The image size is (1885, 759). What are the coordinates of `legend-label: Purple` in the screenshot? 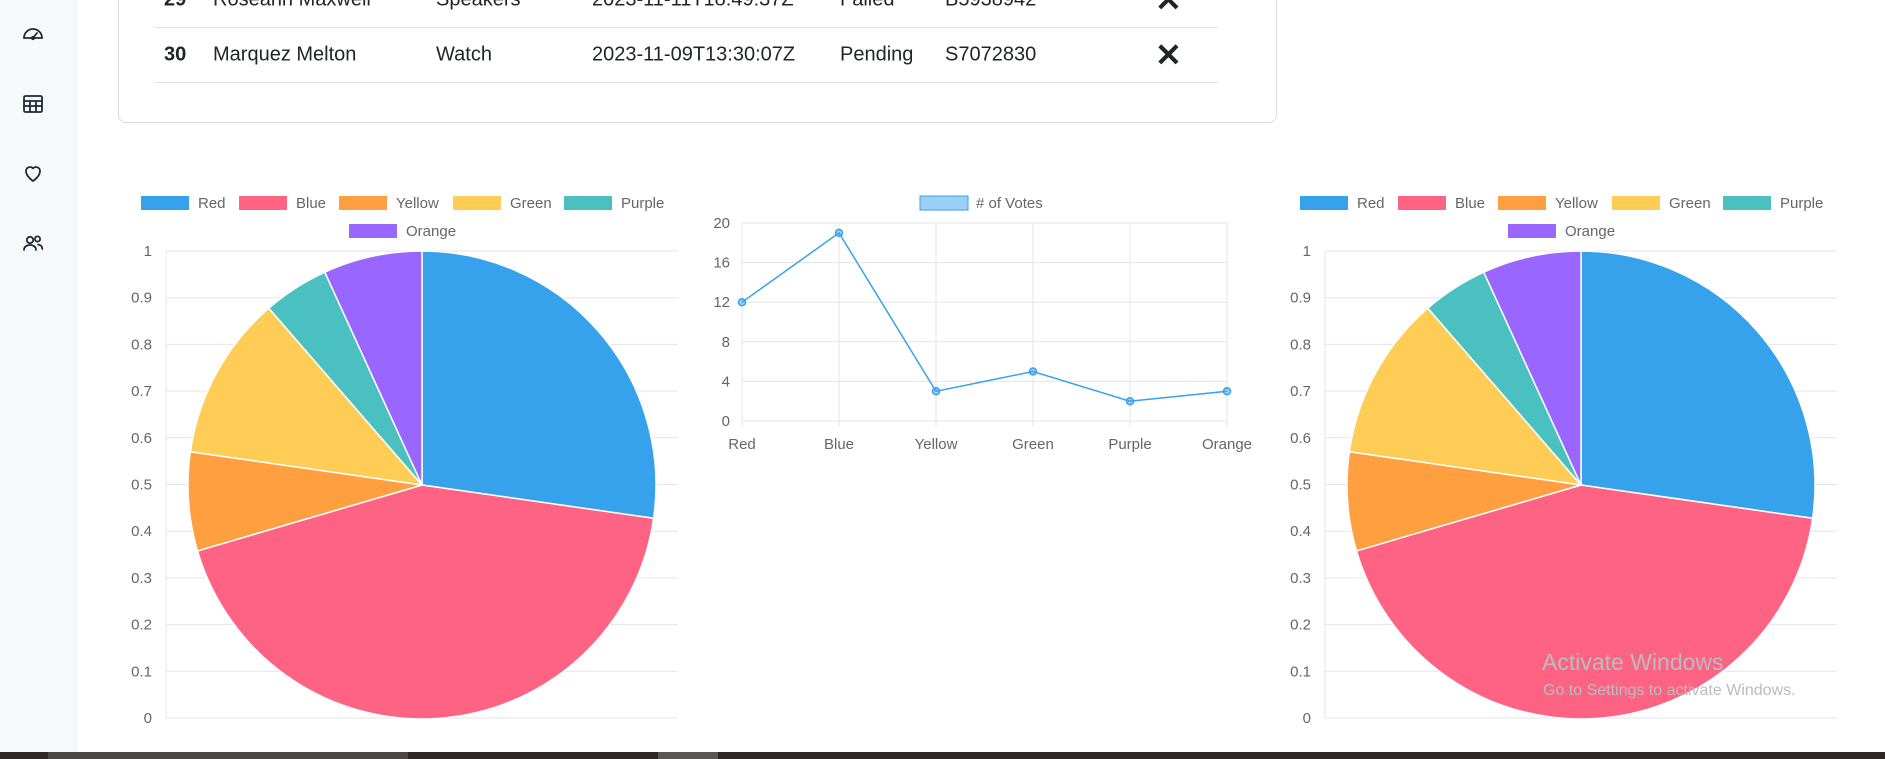 It's located at (1801, 203).